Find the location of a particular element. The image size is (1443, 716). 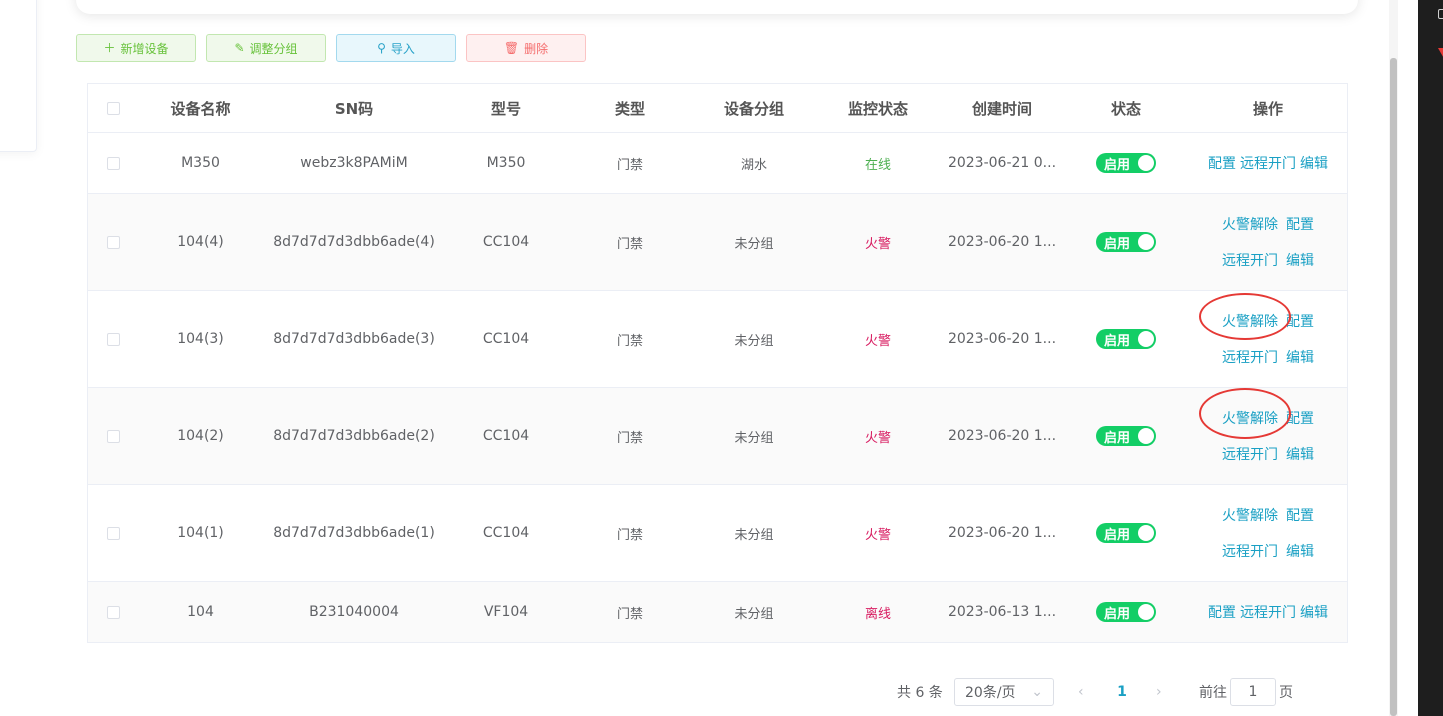

cell-name: 104 is located at coordinates (200, 612).